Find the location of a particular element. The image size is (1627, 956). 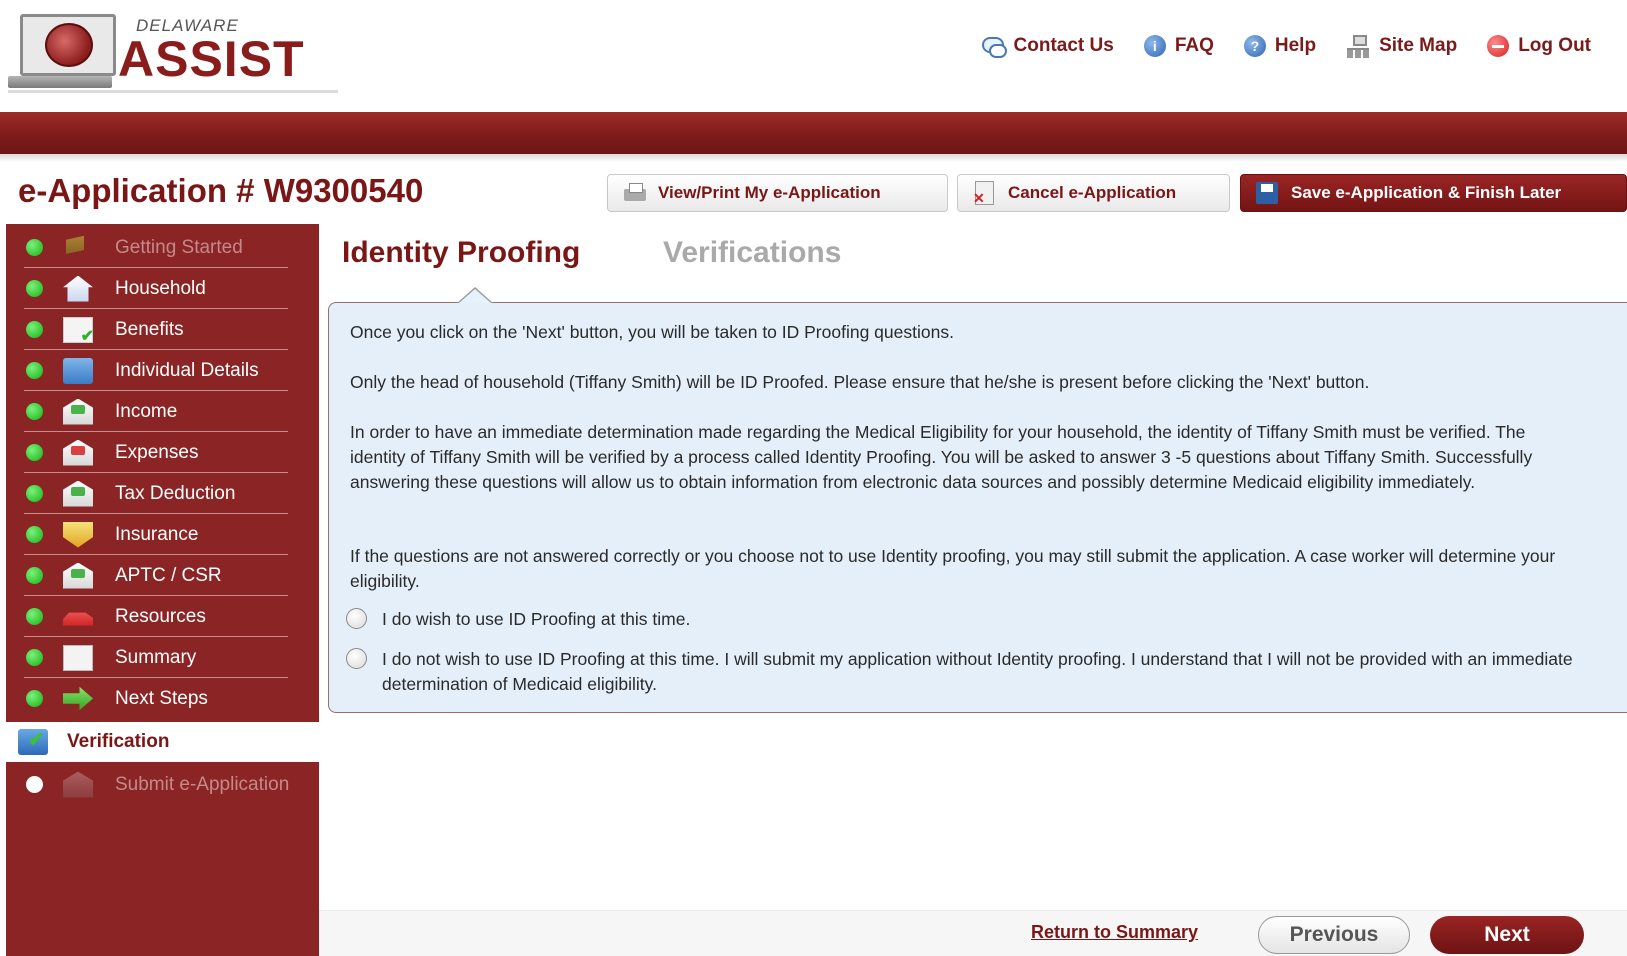

sidebar-item-label: APTC / CSR is located at coordinates (168, 575).